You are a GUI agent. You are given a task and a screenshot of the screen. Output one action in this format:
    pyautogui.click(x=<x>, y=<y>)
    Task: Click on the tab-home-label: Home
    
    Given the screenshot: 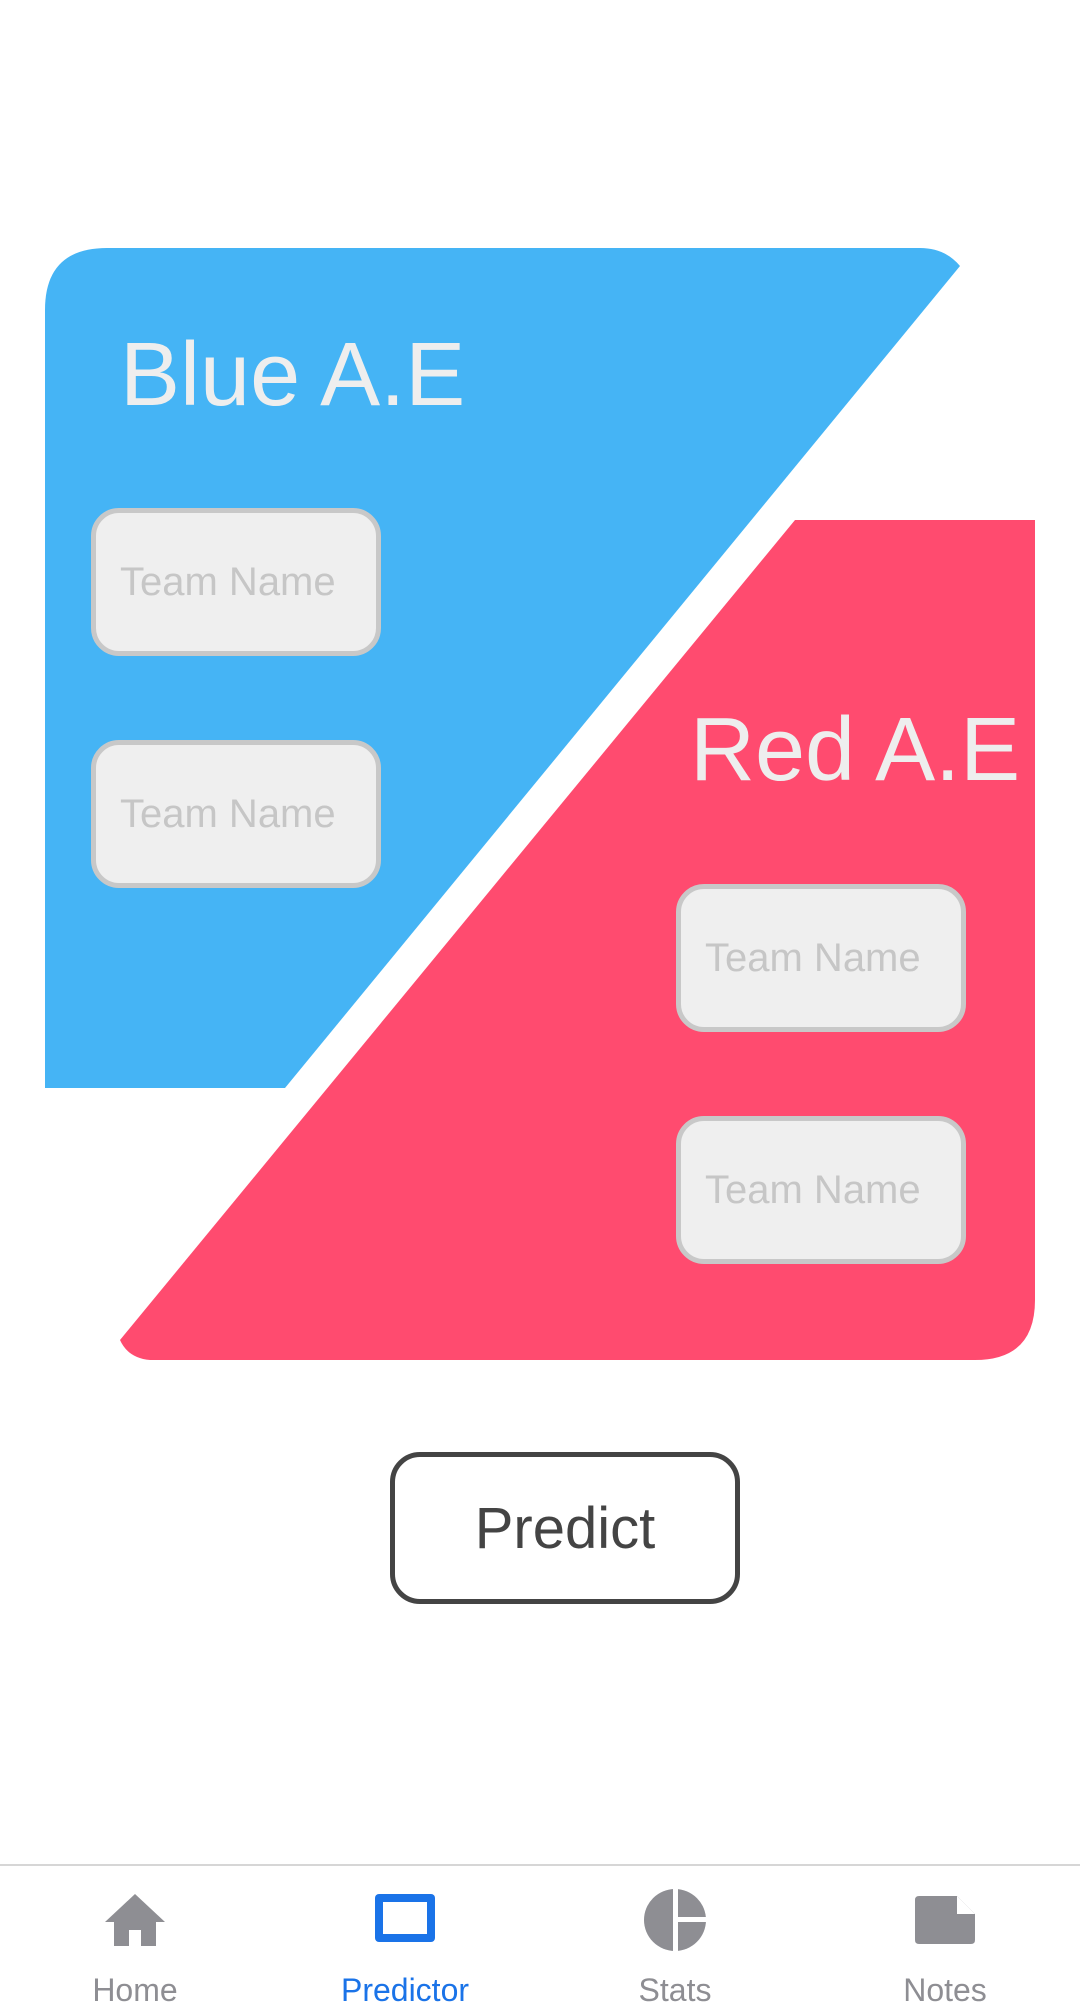 What is the action you would take?
    pyautogui.click(x=135, y=1990)
    